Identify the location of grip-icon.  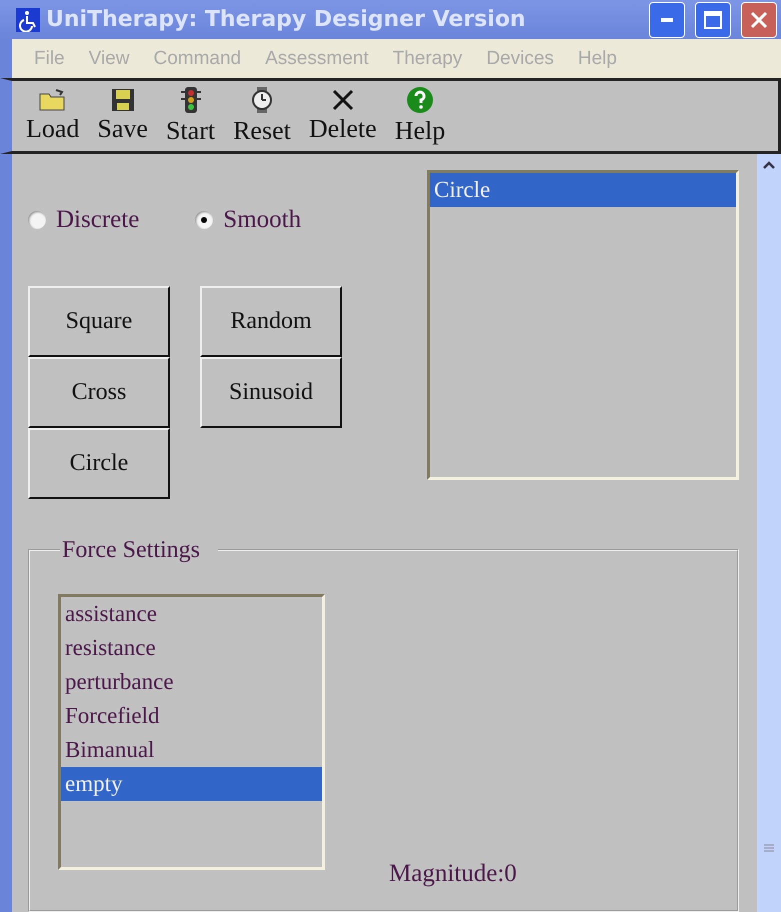
(769, 848).